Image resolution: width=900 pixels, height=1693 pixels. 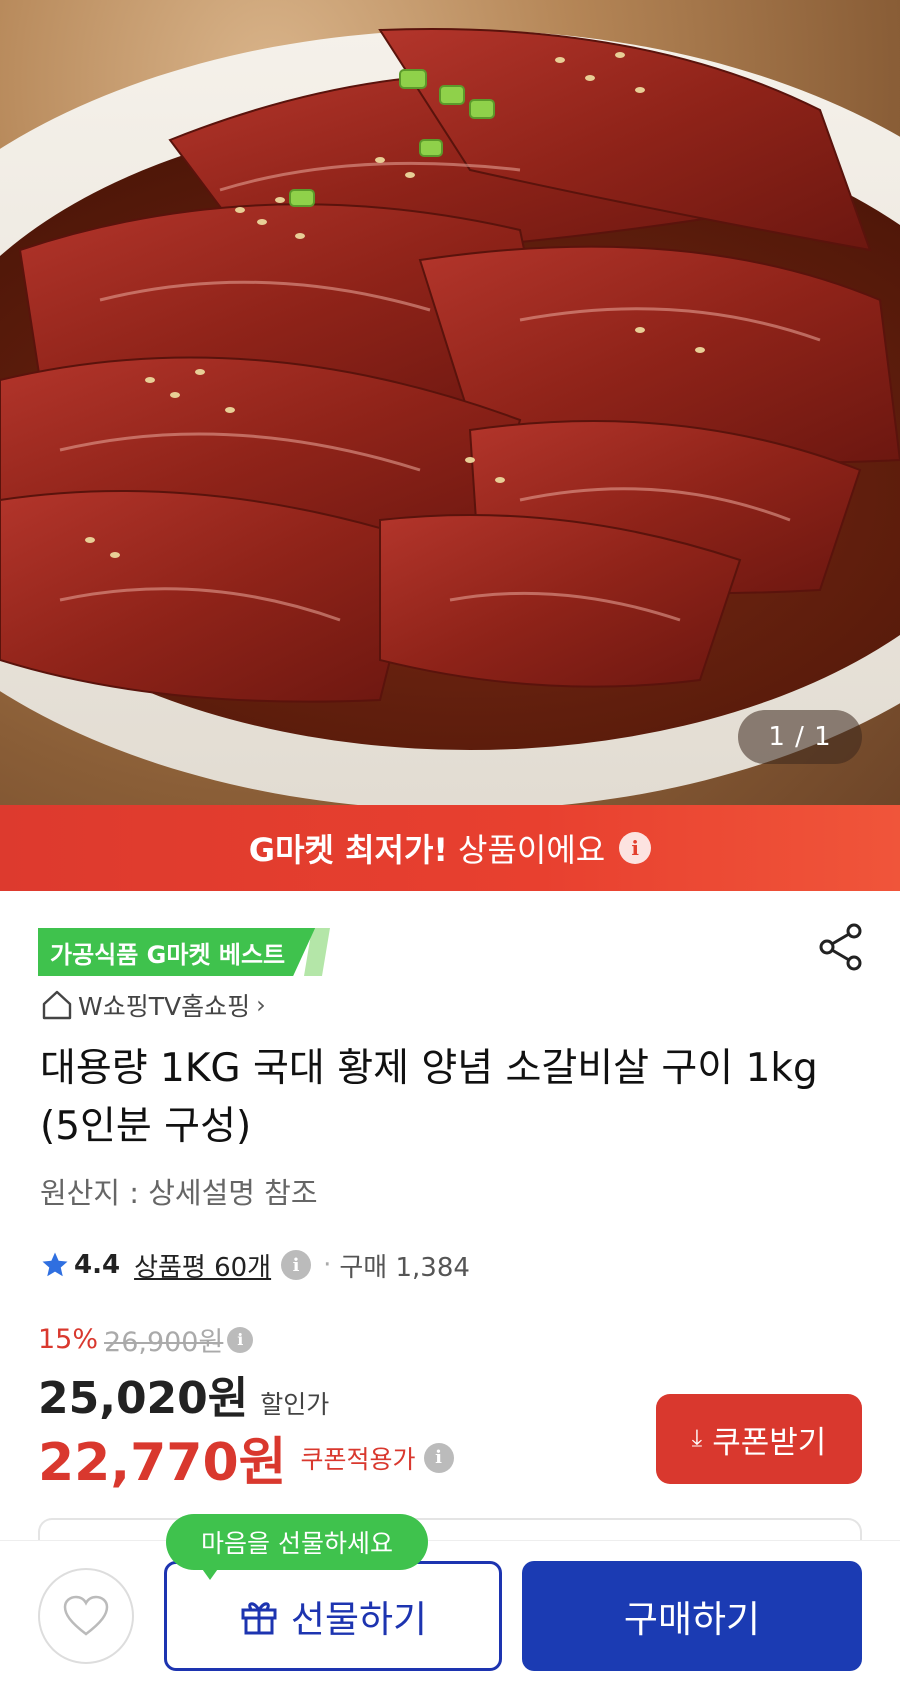 I want to click on gift-tooltip: 마음을 선물하세요, so click(x=297, y=1542).